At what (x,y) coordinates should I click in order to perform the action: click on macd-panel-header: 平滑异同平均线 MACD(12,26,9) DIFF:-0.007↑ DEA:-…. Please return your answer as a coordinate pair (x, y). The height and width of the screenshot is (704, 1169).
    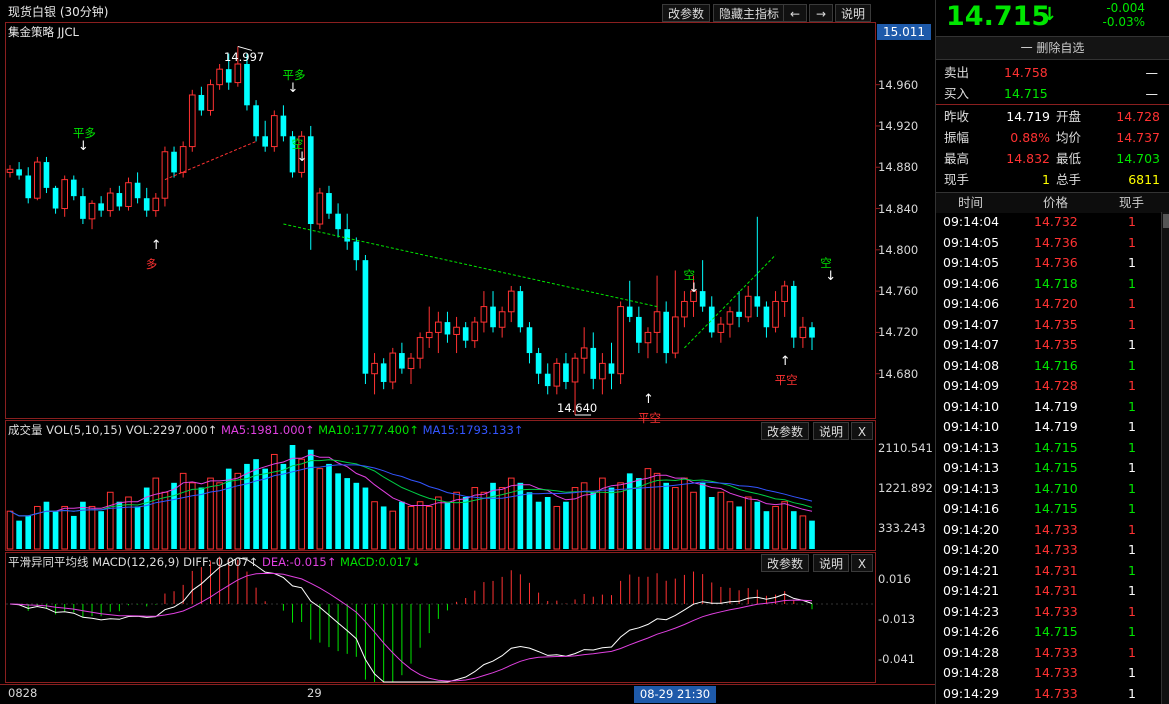
    Looking at the image, I should click on (214, 562).